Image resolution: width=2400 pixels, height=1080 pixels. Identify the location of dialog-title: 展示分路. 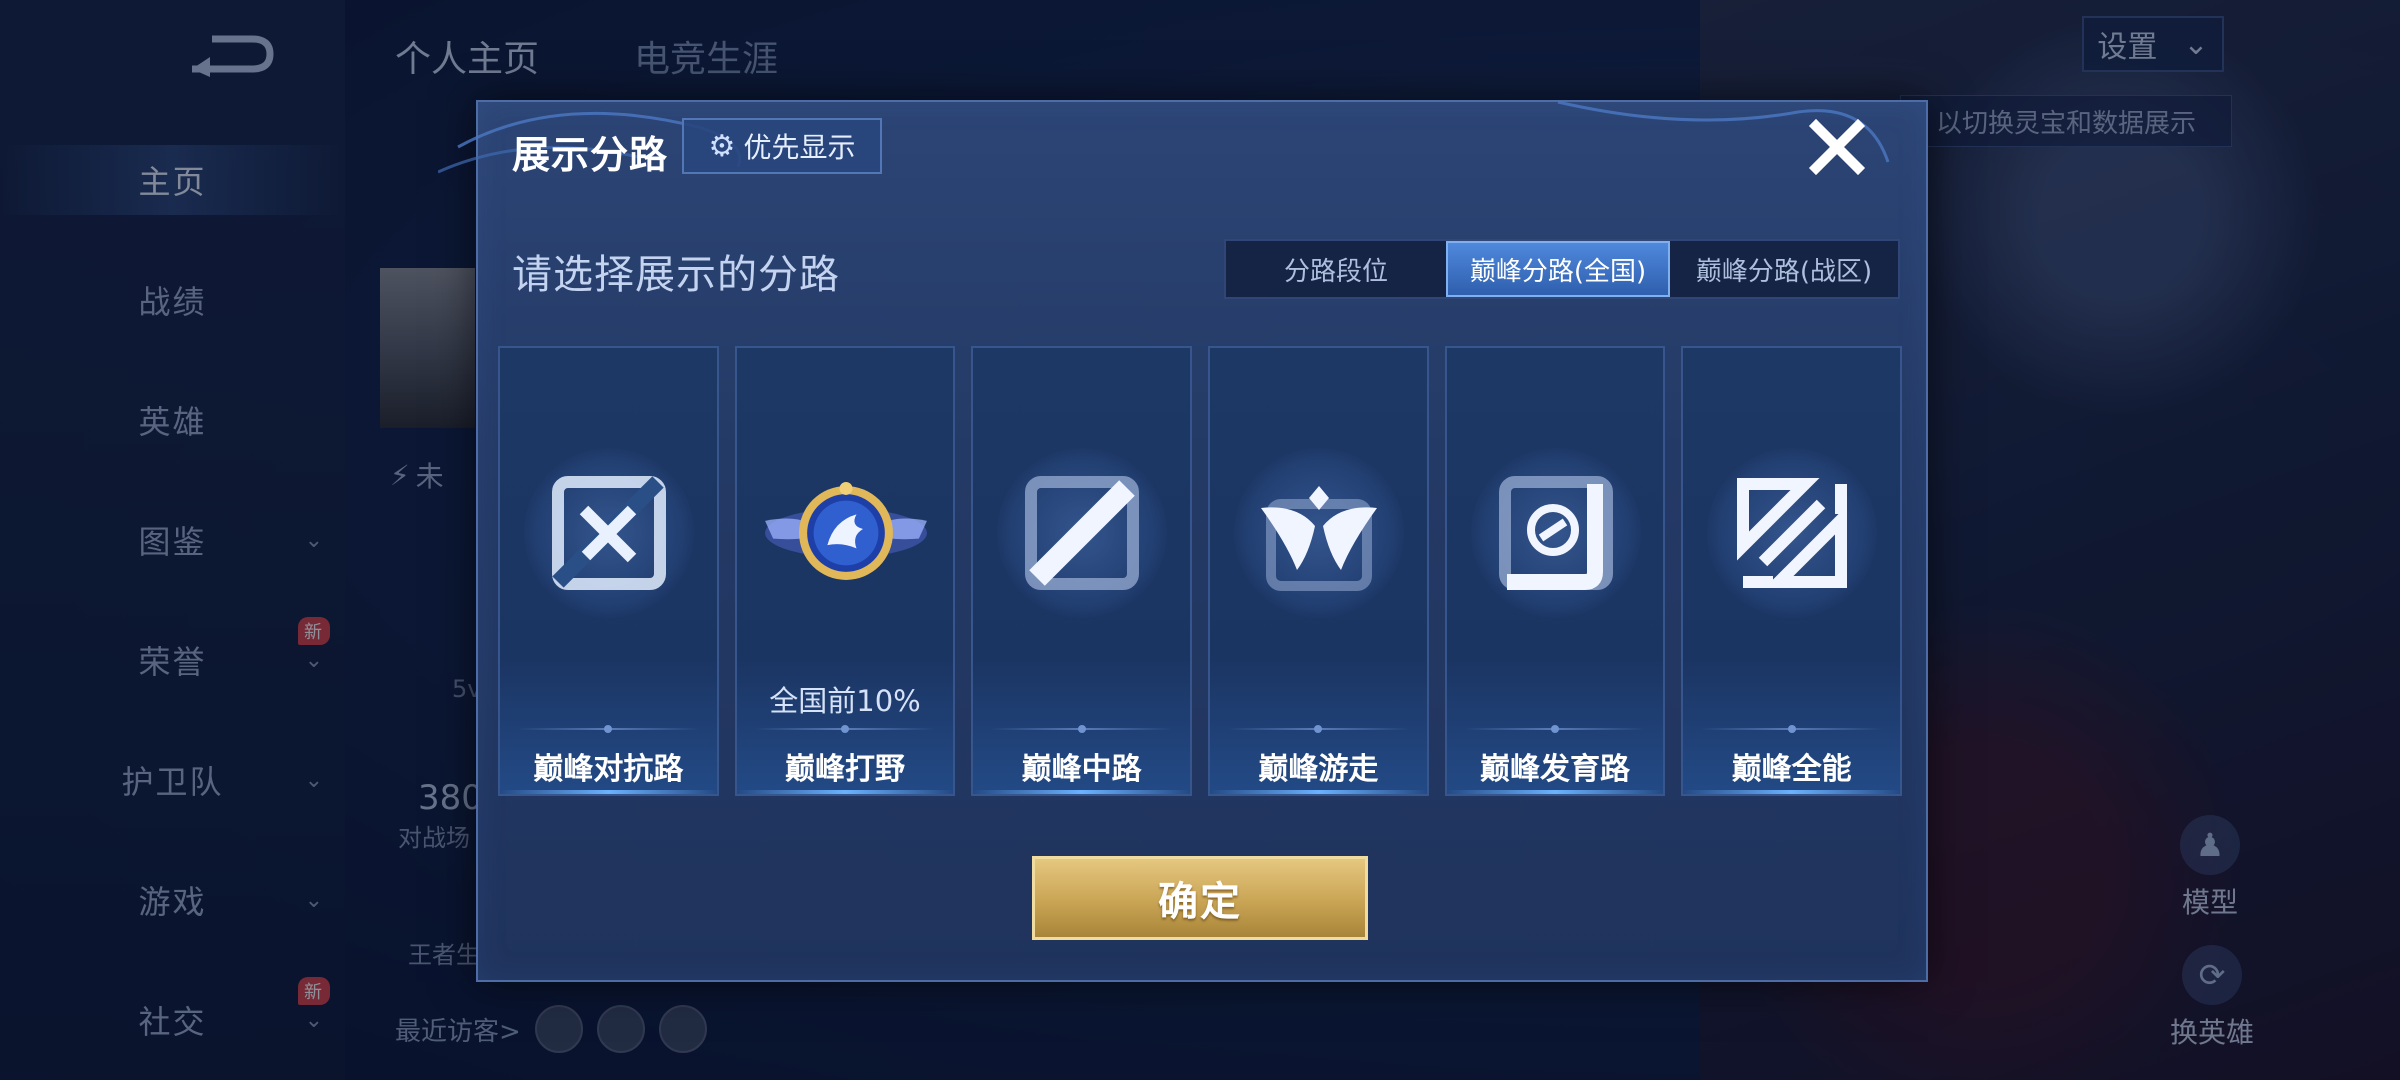
(590, 155).